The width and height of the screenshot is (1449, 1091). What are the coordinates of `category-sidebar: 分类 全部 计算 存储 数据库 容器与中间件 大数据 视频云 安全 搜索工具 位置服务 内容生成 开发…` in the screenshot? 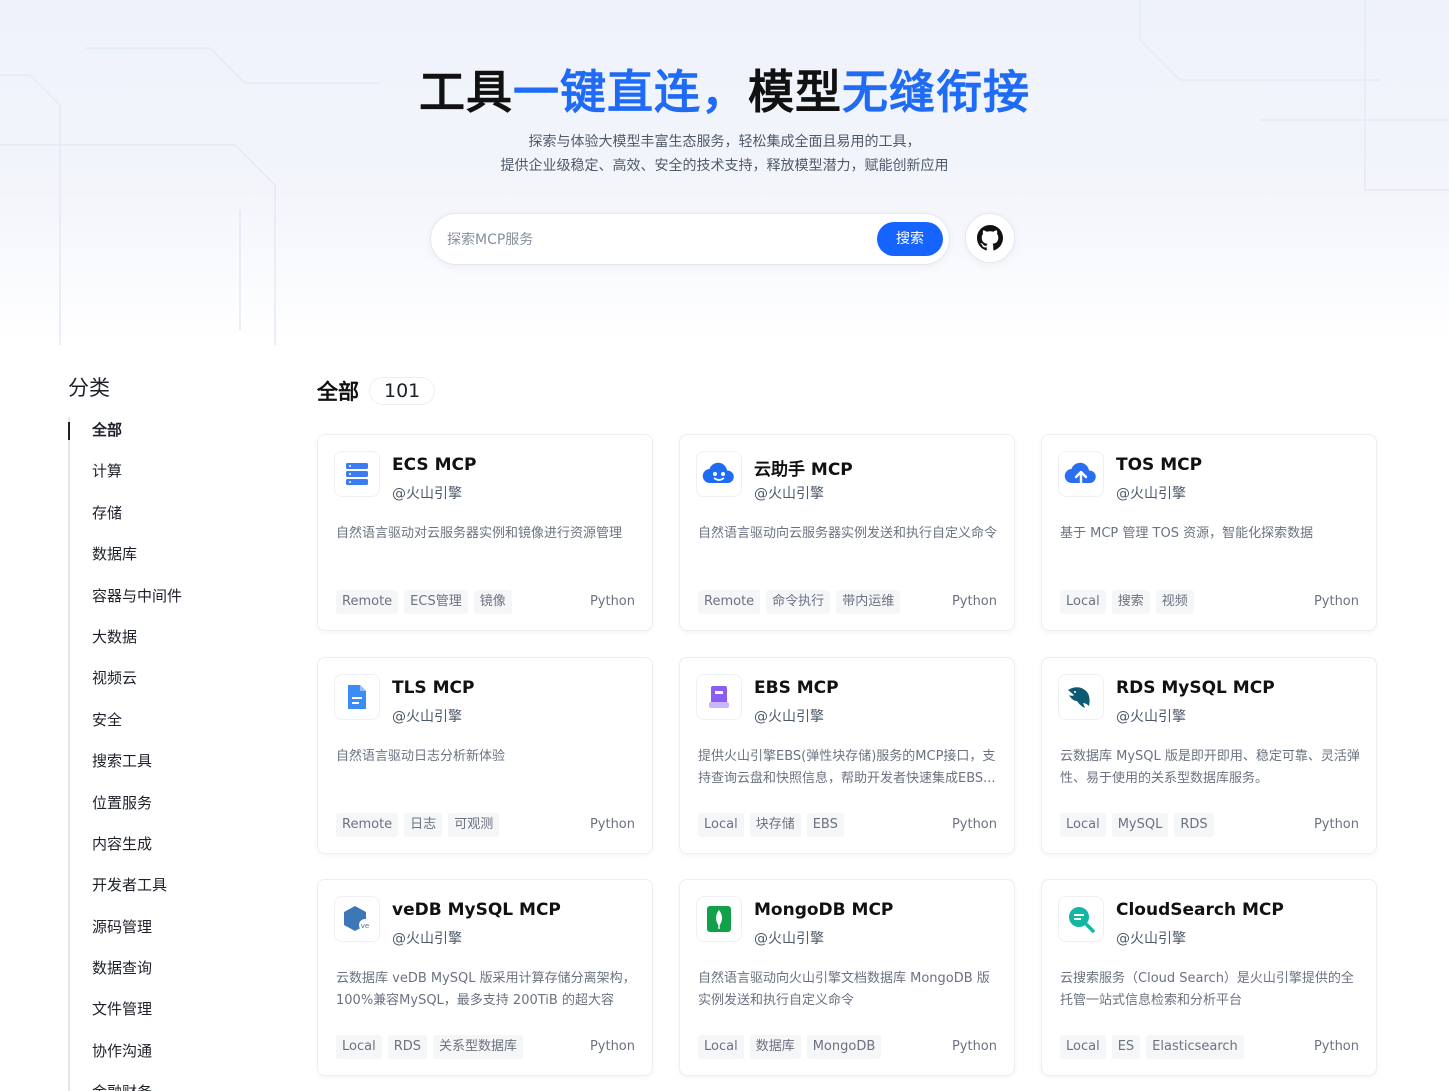 It's located at (168, 731).